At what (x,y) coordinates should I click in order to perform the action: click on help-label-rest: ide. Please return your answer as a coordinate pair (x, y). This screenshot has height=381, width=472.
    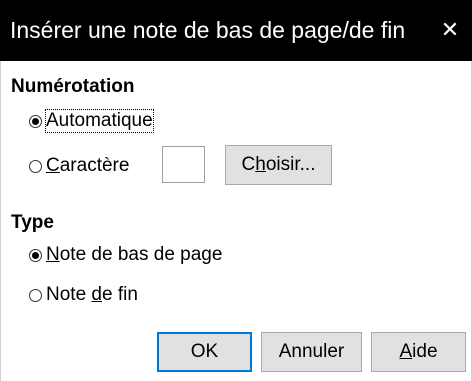
    Looking at the image, I should click on (425, 351).